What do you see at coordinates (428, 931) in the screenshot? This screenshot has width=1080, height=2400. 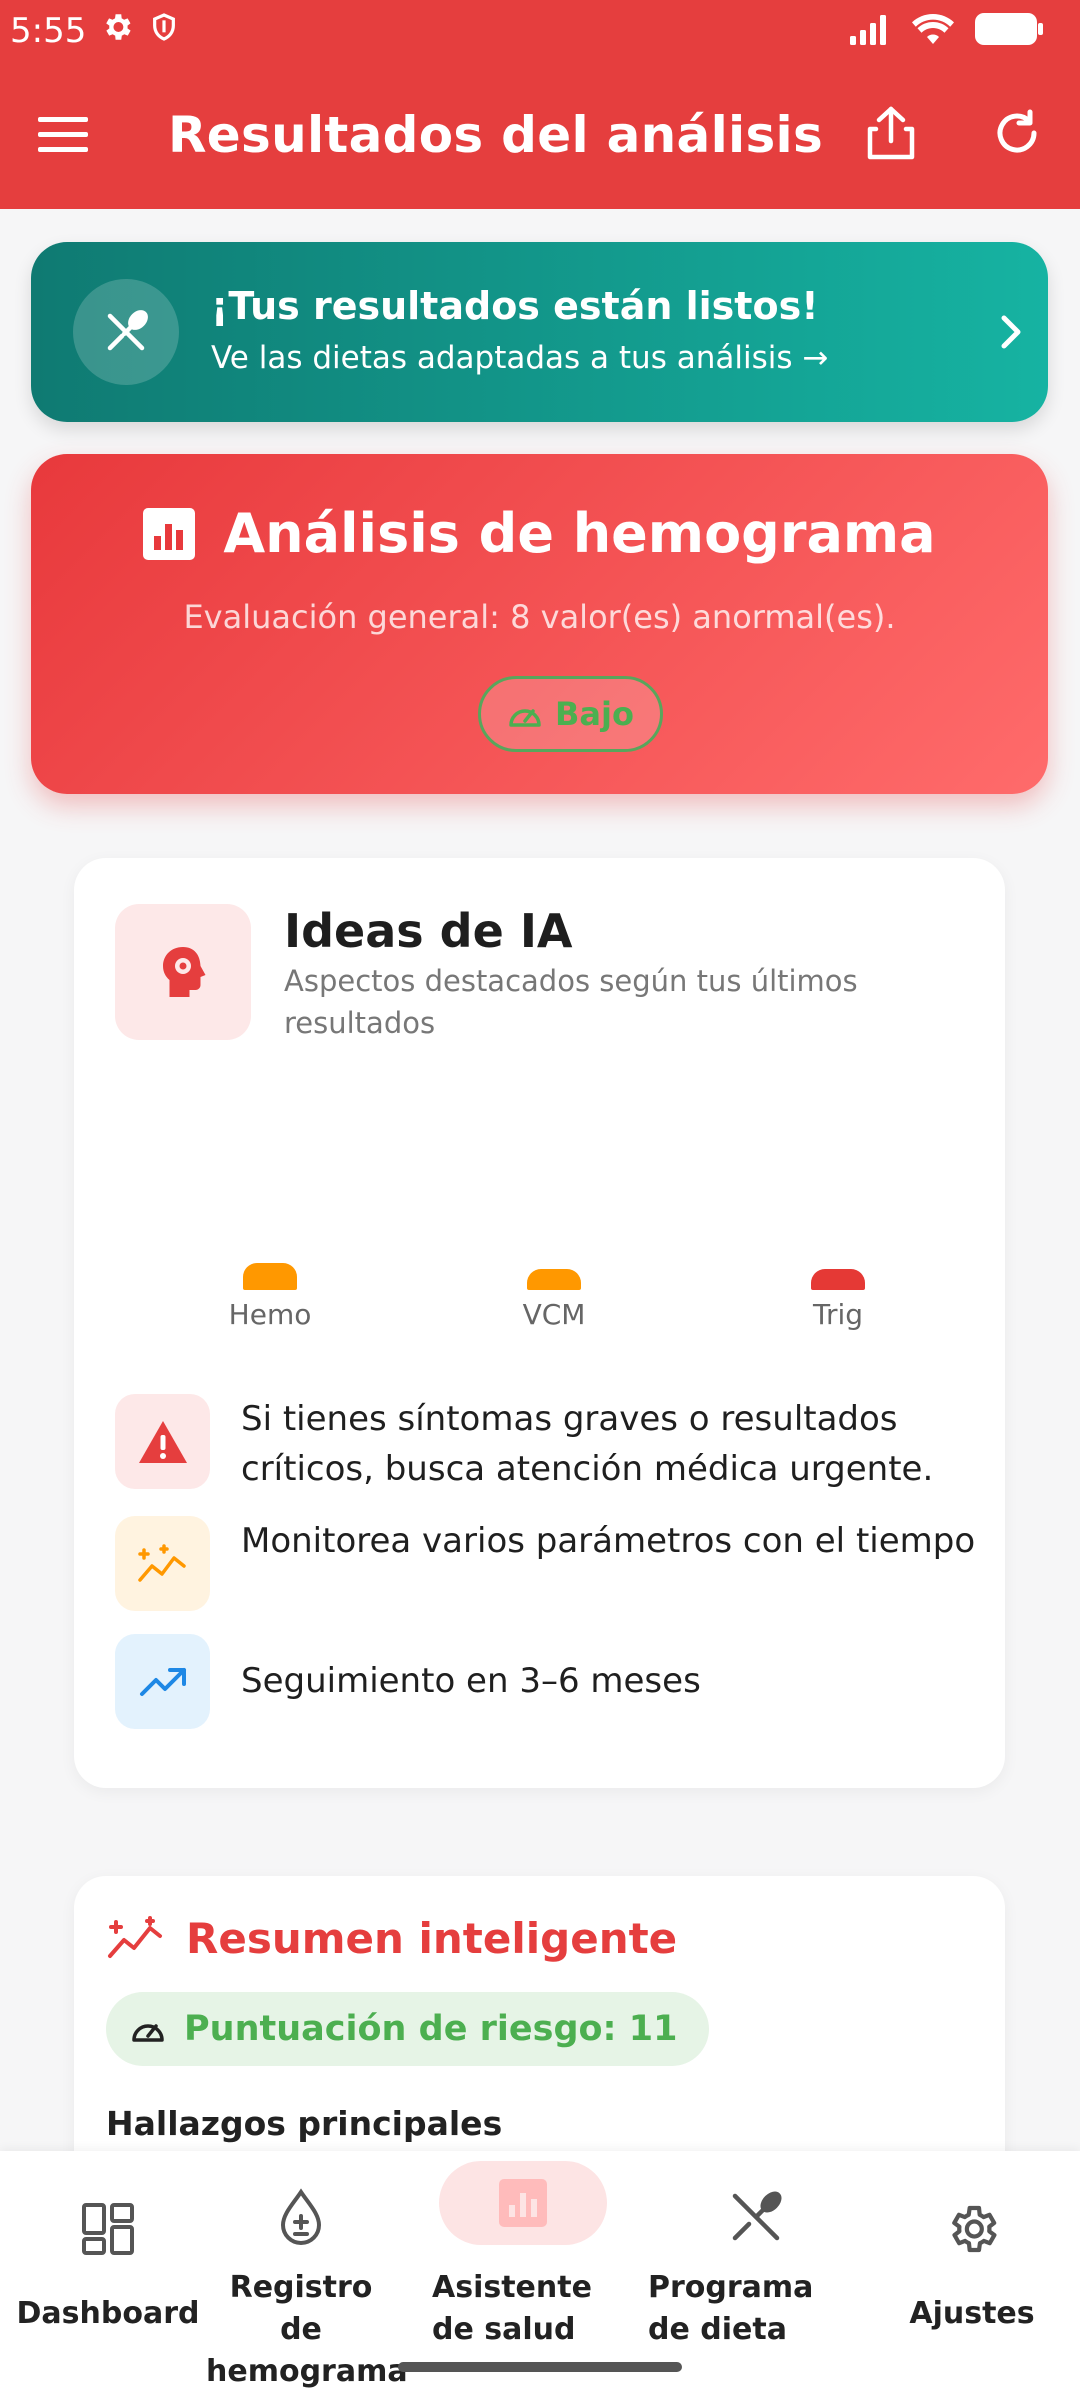 I see `ai-ideas-title: Ideas de IA` at bounding box center [428, 931].